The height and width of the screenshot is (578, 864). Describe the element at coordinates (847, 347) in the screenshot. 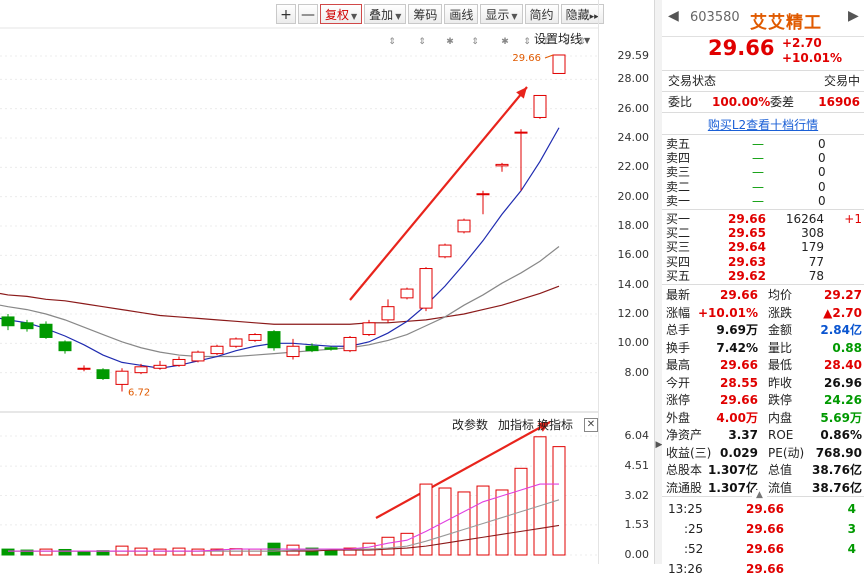

I see `stat-value: 0.88` at that location.